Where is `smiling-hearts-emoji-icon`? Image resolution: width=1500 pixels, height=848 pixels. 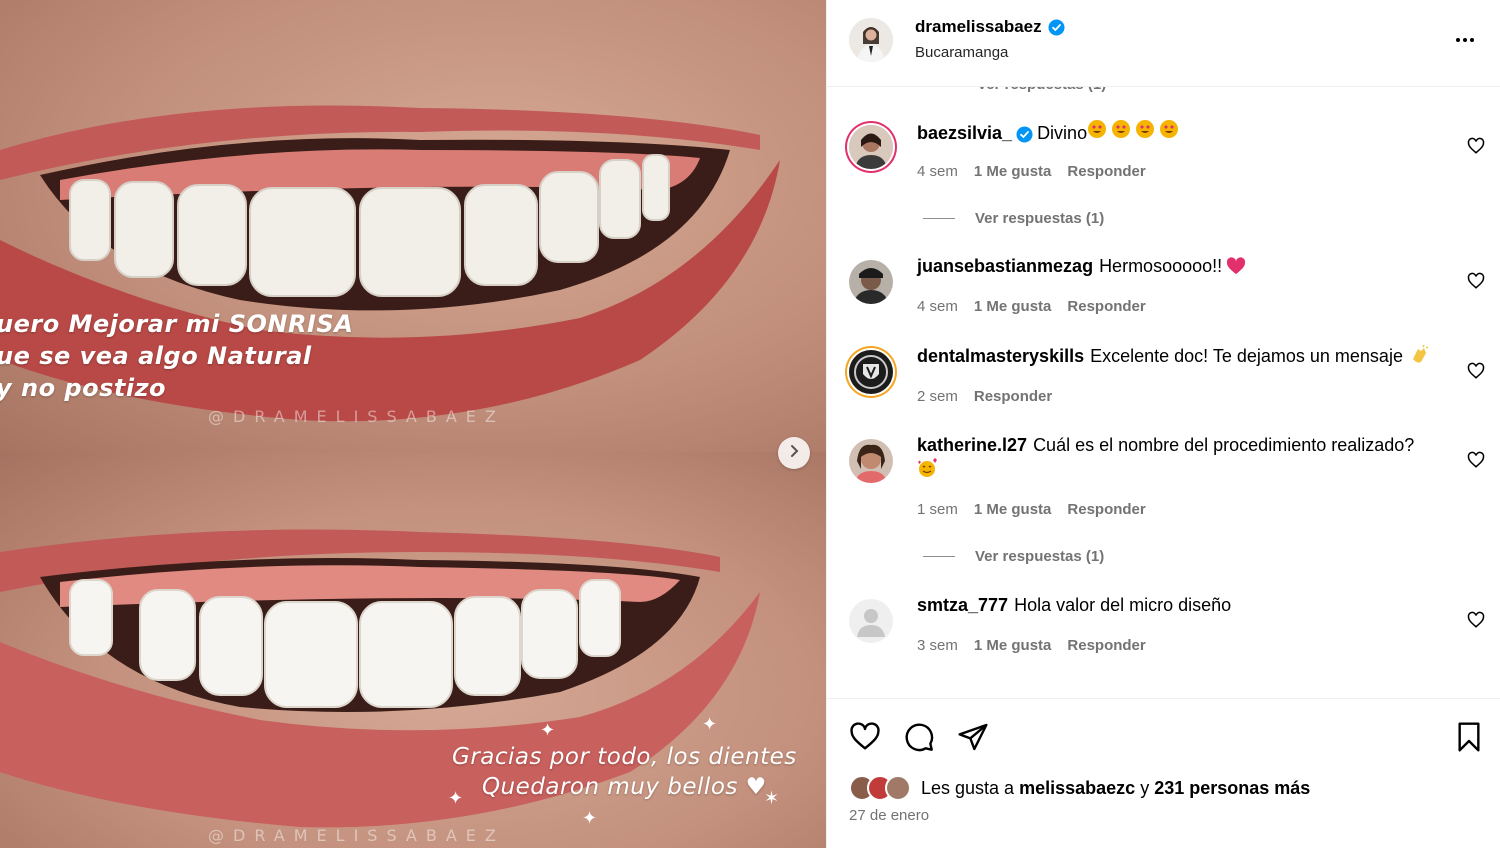
smiling-hearts-emoji-icon is located at coordinates (928, 471).